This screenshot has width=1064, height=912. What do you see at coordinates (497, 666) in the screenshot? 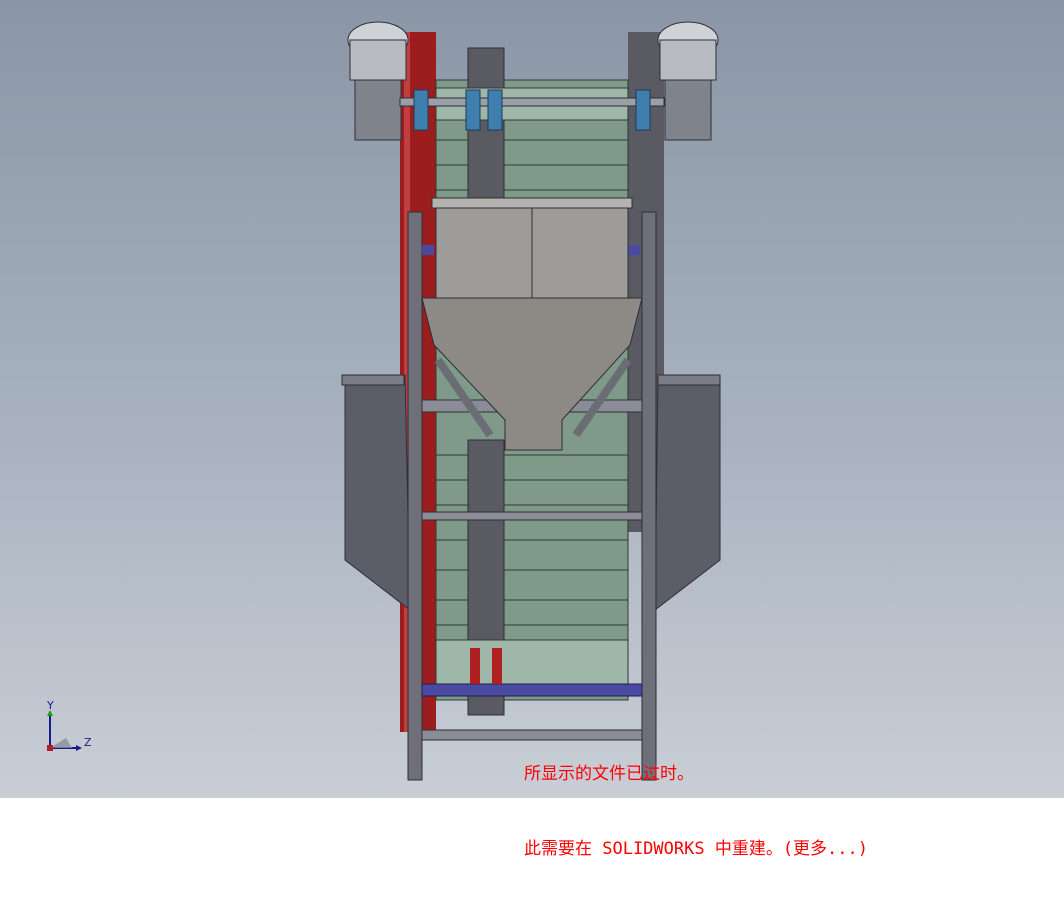
I see `lower-bearing-right` at bounding box center [497, 666].